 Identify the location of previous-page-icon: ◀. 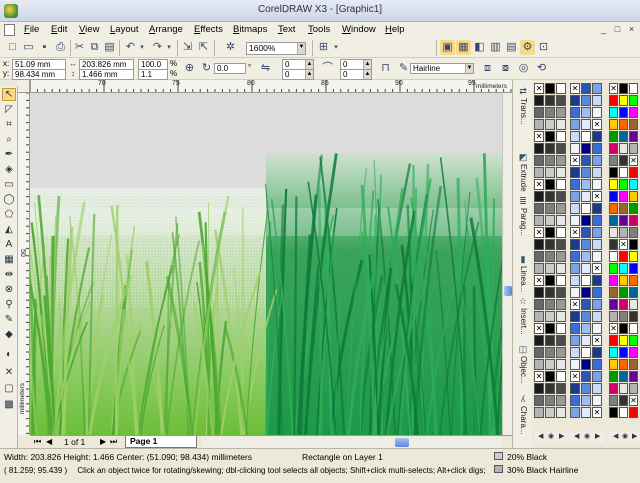
(49, 442).